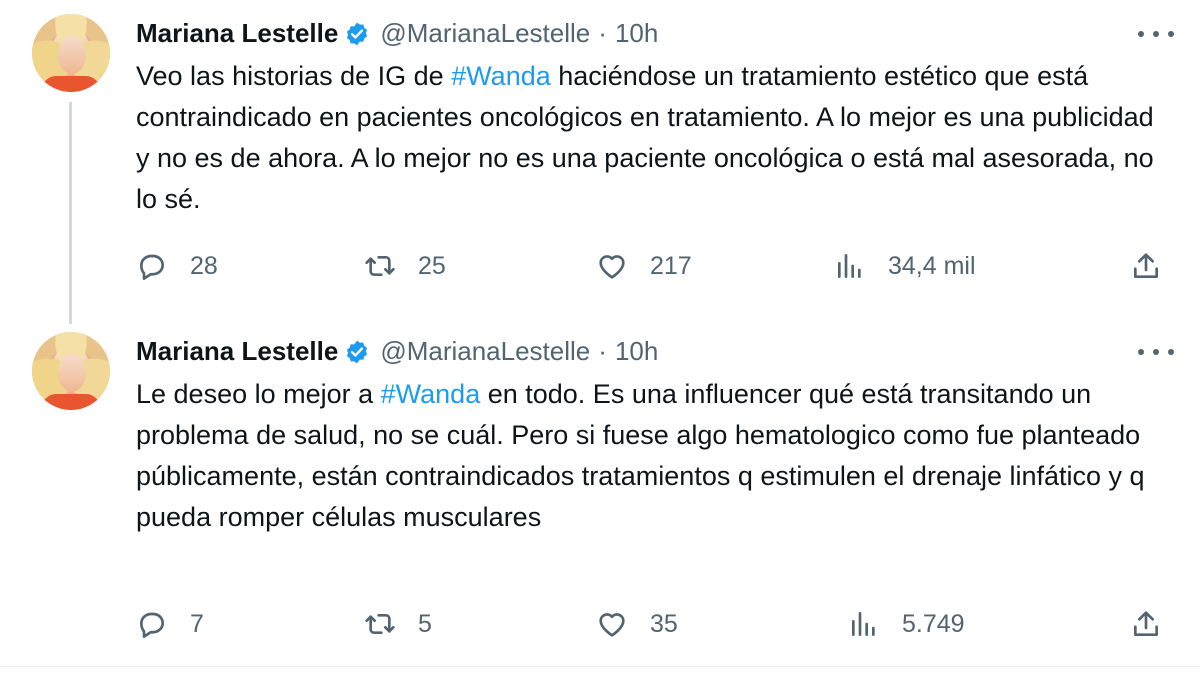 This screenshot has width=1200, height=676. What do you see at coordinates (258, 394) in the screenshot?
I see `tweet-text-part: Le deseo lo mejor a` at bounding box center [258, 394].